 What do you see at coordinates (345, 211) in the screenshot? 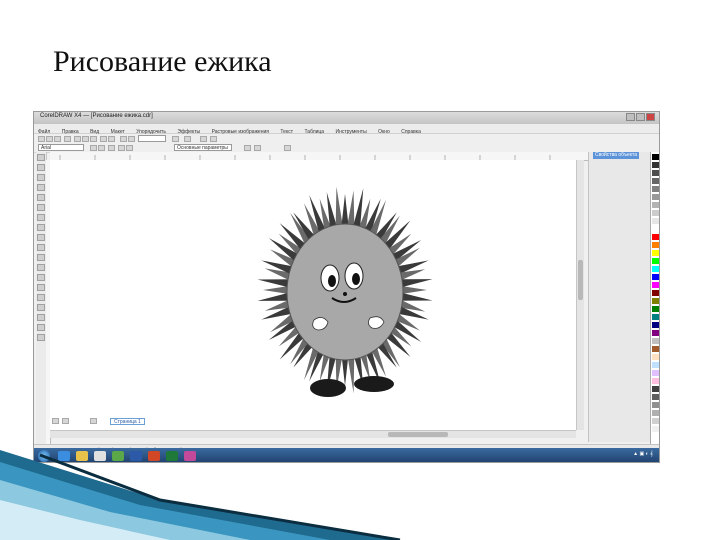
I see `hedgehog-spike` at bounding box center [345, 211].